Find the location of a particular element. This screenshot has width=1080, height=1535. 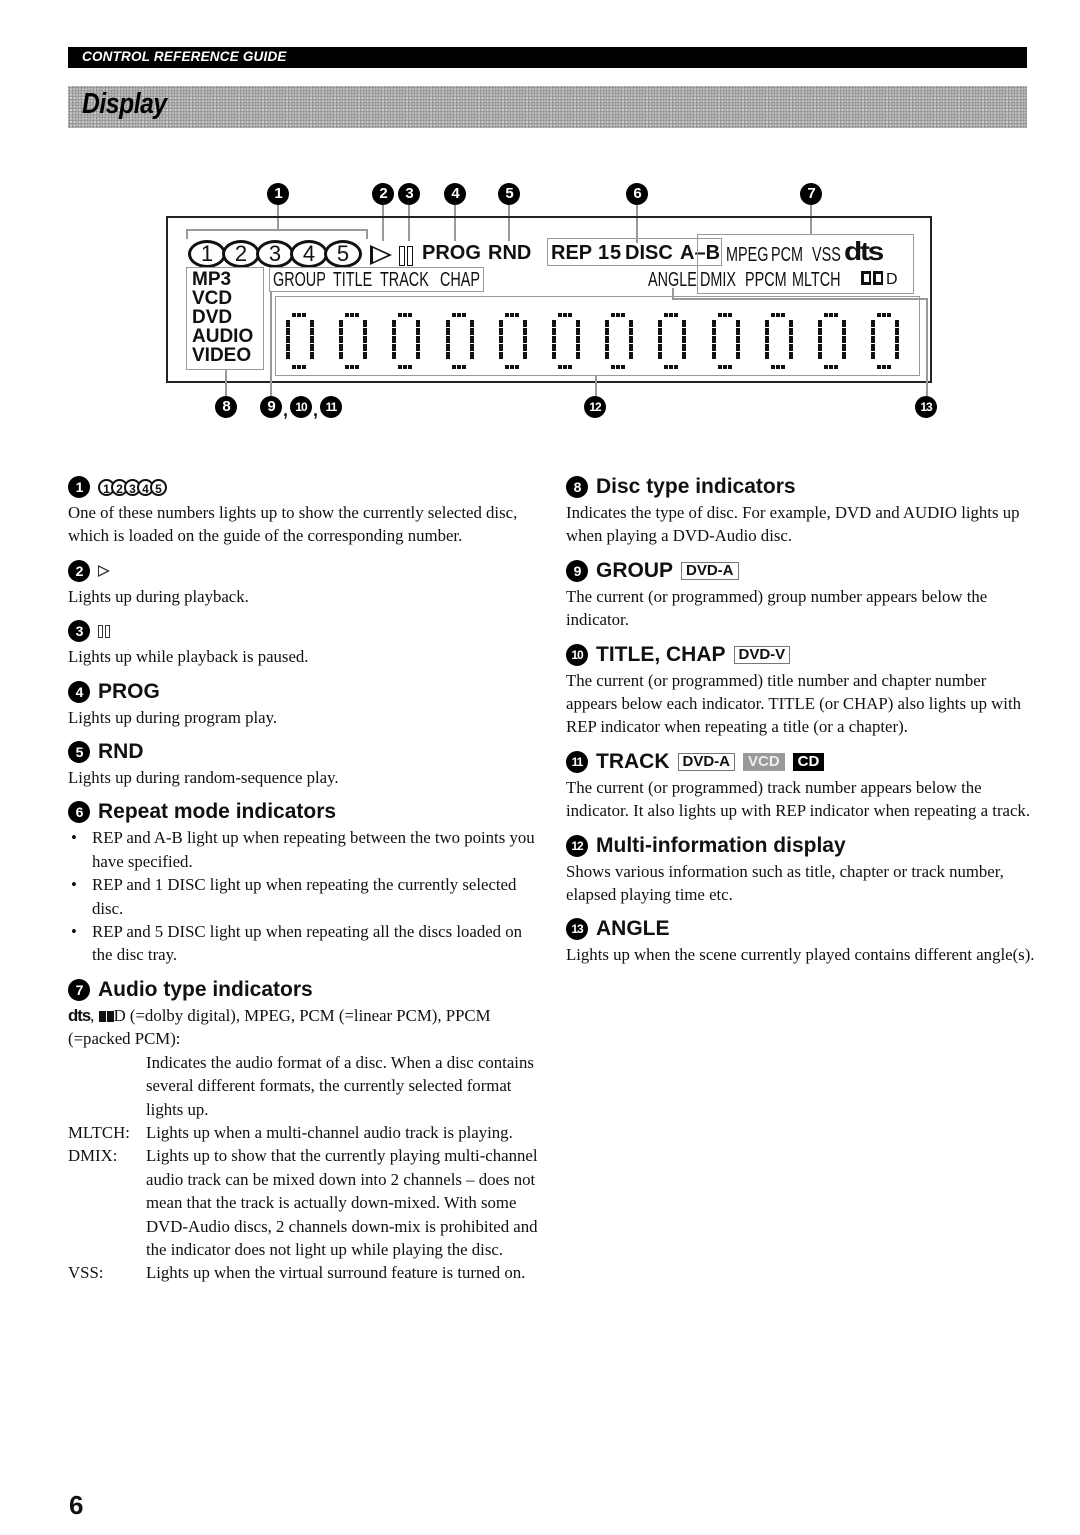

section-heading: 4 PROG is located at coordinates (303, 692).